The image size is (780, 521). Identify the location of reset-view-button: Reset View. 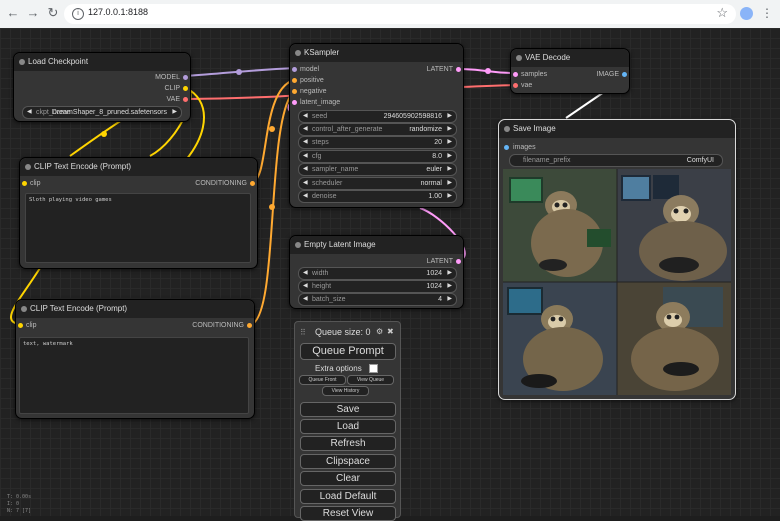
(348, 513).